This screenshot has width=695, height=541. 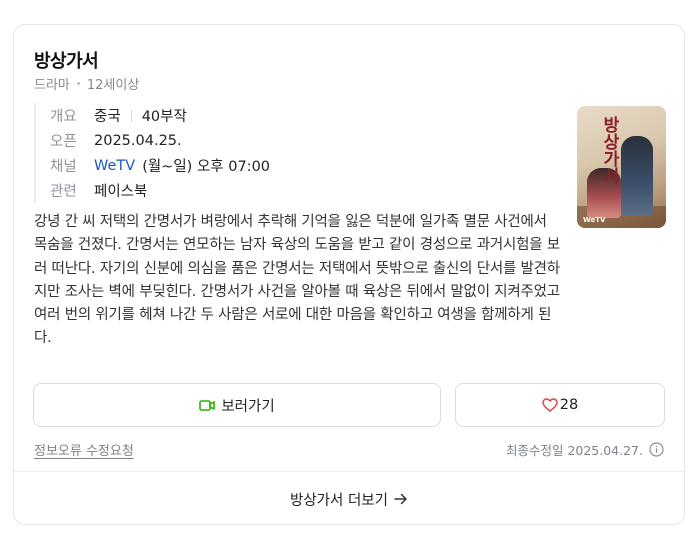 What do you see at coordinates (339, 500) in the screenshot?
I see `more-link-label: 방상가서 더보기` at bounding box center [339, 500].